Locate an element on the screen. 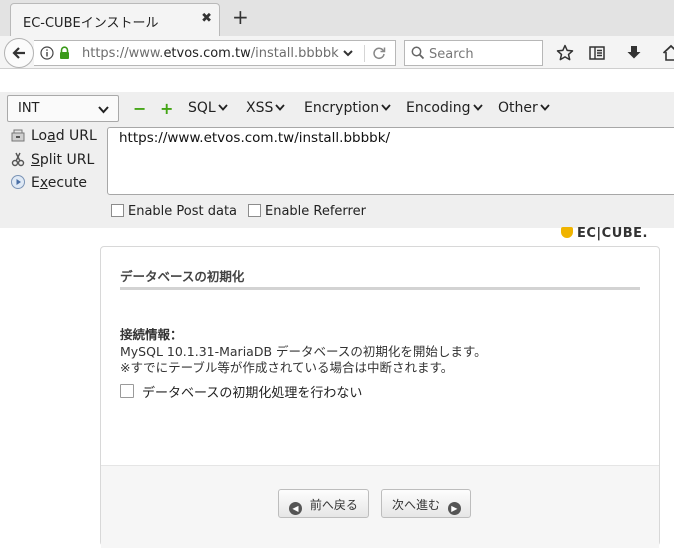  search-icon is located at coordinates (418, 53).